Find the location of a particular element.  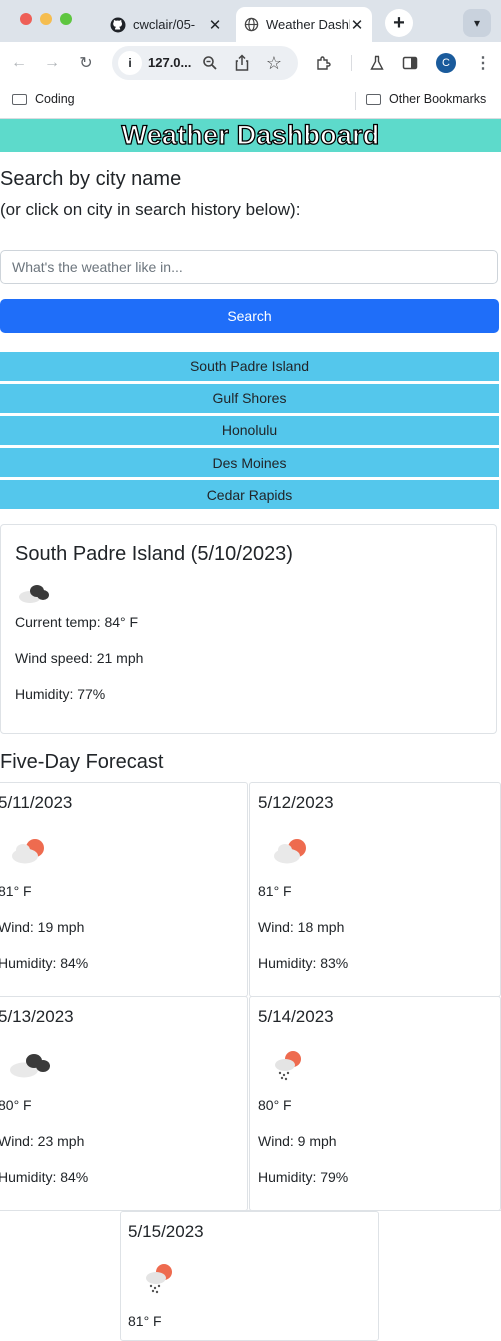

close-window-button is located at coordinates (26, 19).